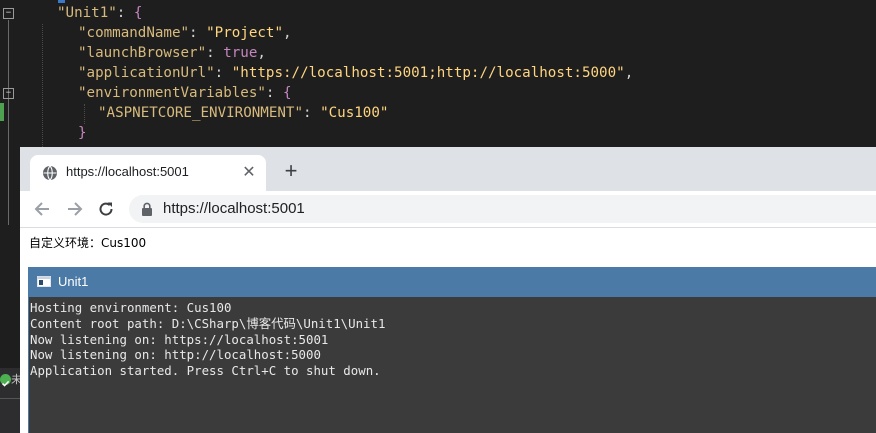 This screenshot has width=876, height=433. I want to click on json-value: "Project", so click(245, 33).